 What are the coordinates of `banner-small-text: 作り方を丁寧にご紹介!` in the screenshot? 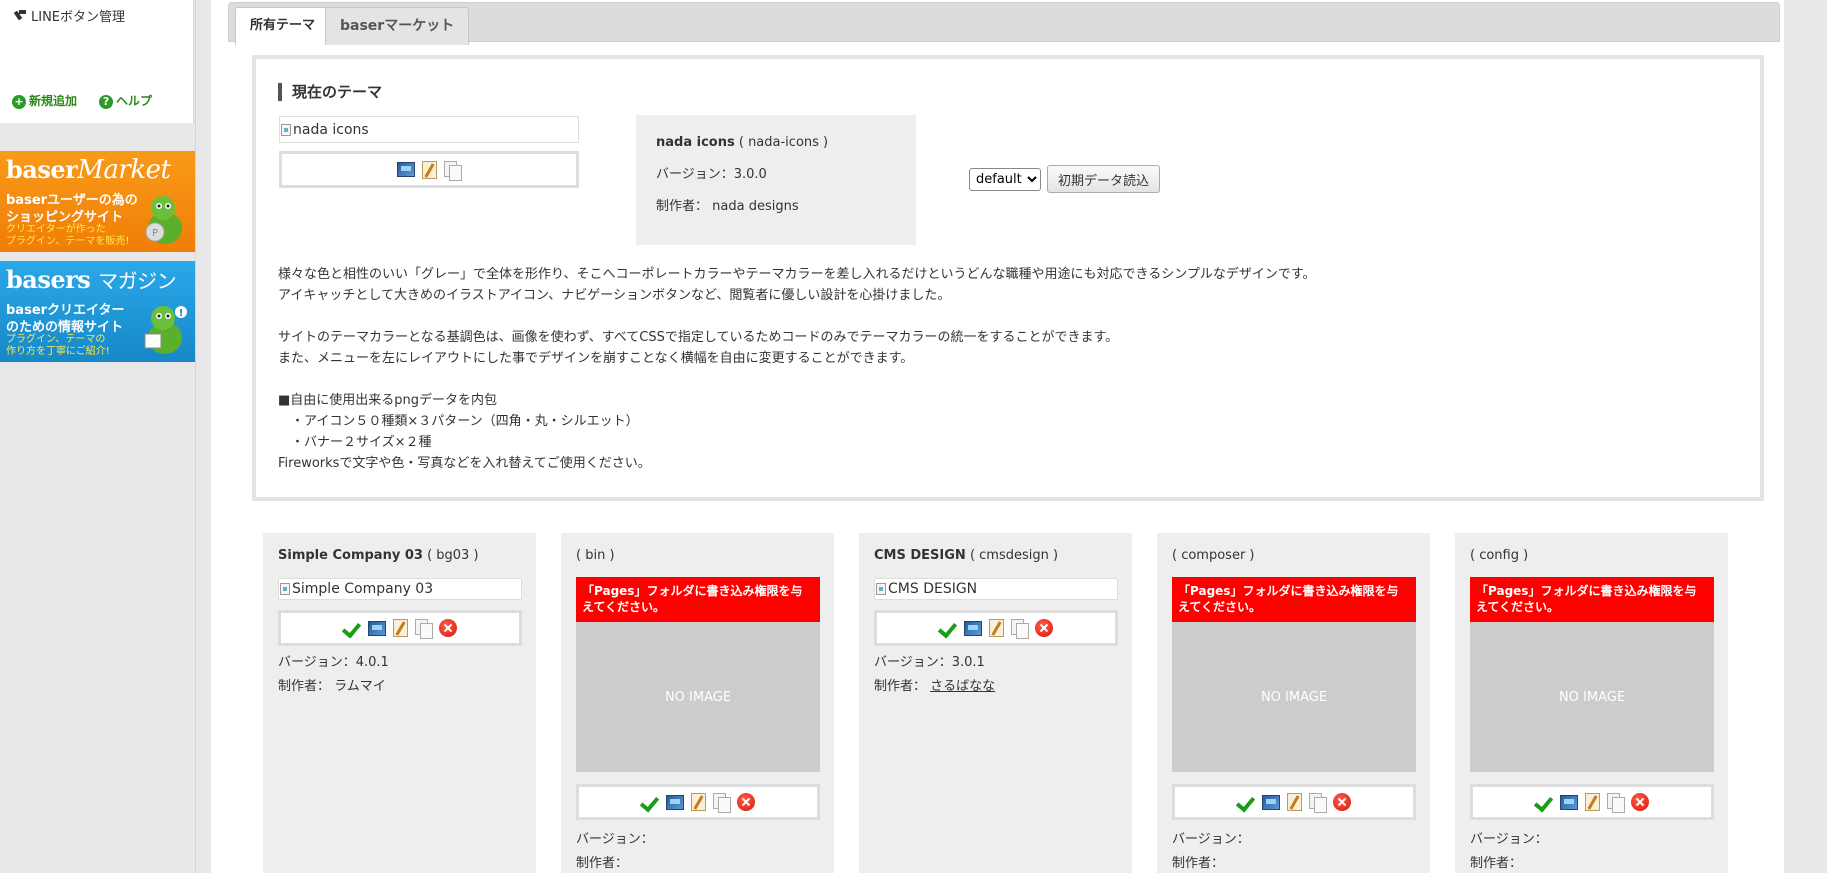 It's located at (58, 351).